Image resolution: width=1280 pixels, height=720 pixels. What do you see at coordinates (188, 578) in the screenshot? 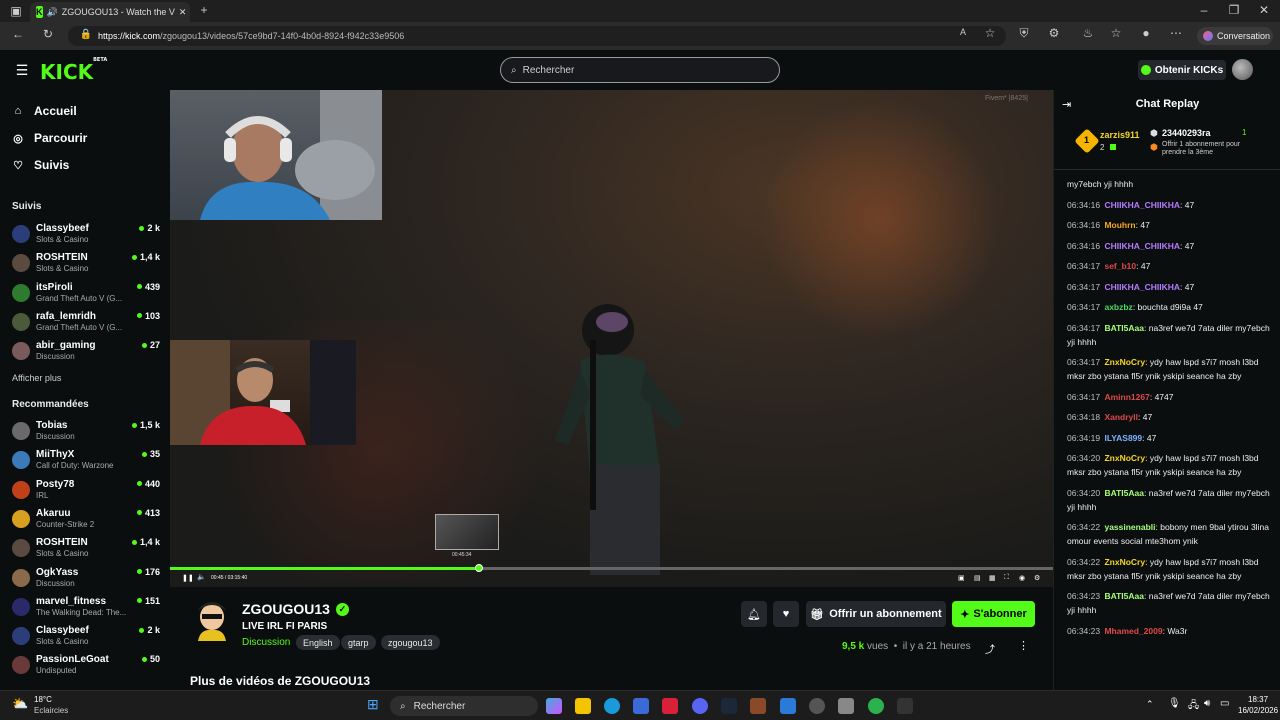
I see `pause-icon: ❚❚` at bounding box center [188, 578].